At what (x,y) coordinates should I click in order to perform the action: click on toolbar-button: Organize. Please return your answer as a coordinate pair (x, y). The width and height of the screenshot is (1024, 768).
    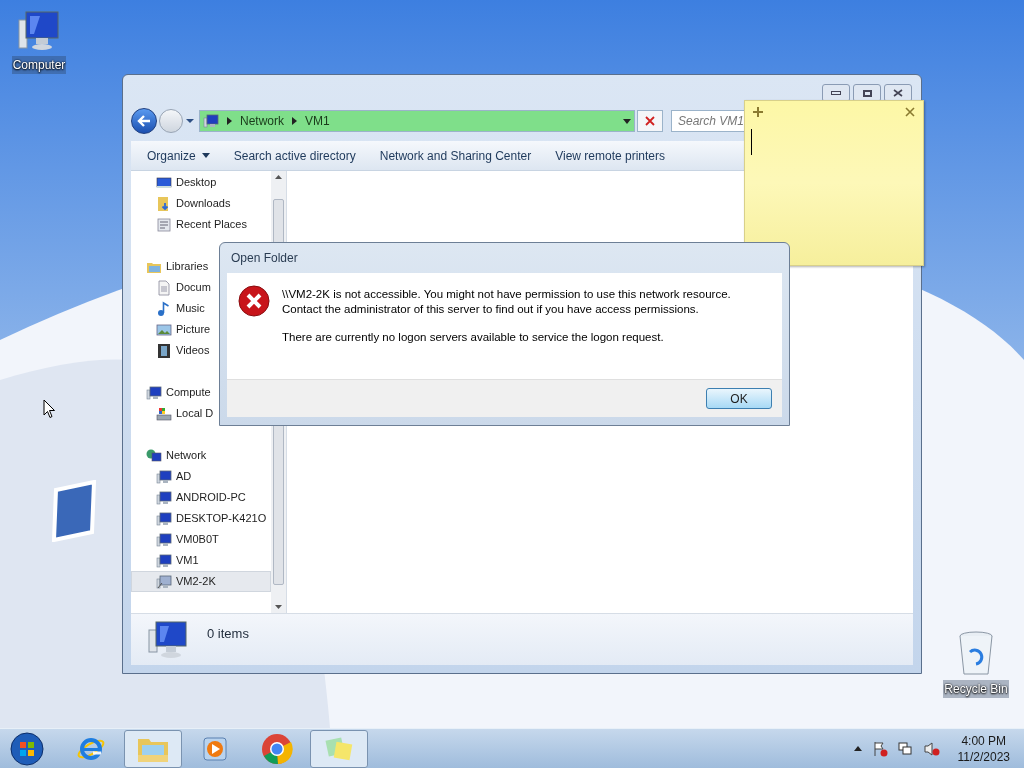
    Looking at the image, I should click on (178, 155).